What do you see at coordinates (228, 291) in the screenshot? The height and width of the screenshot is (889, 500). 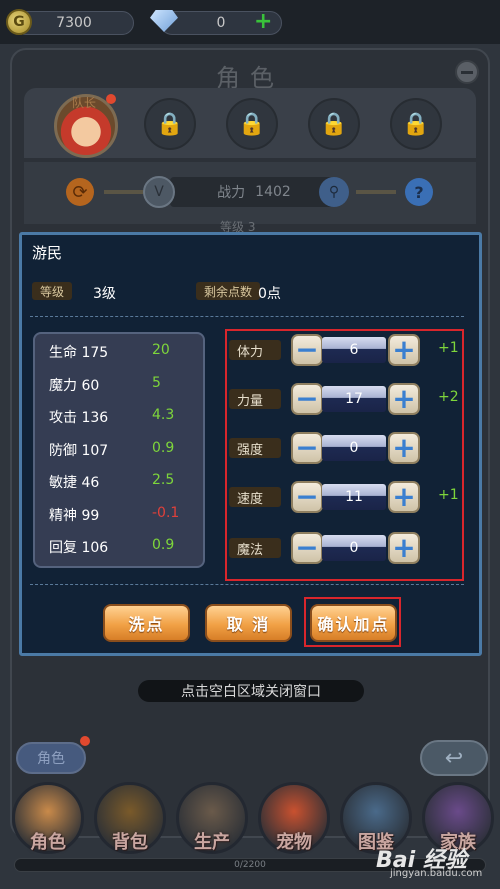 I see `remaining-points-tag: 剩余点数` at bounding box center [228, 291].